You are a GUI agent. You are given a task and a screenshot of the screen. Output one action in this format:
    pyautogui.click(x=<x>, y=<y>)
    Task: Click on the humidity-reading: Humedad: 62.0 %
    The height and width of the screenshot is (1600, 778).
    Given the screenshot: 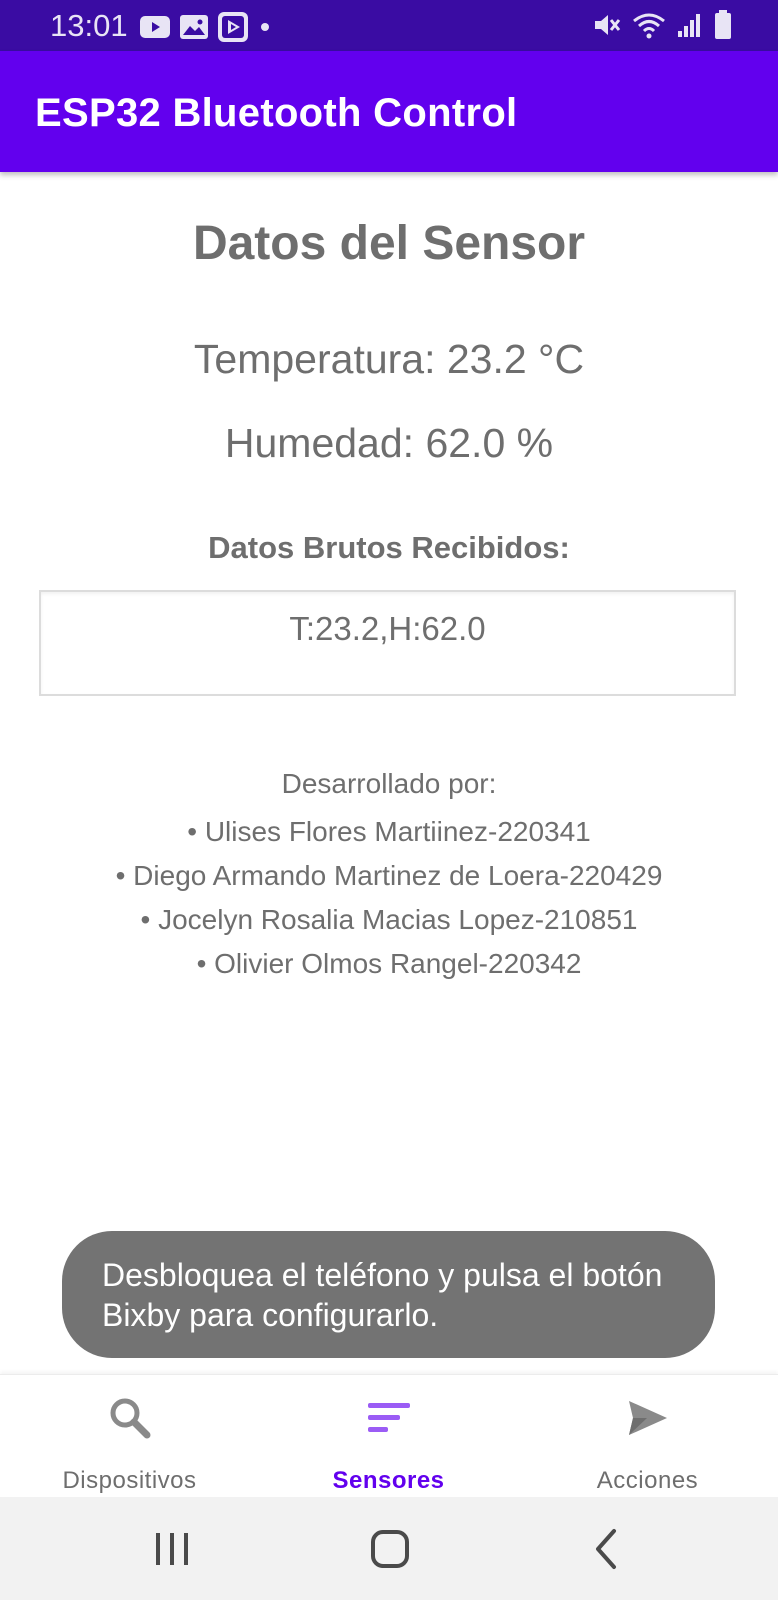 What is the action you would take?
    pyautogui.click(x=389, y=443)
    